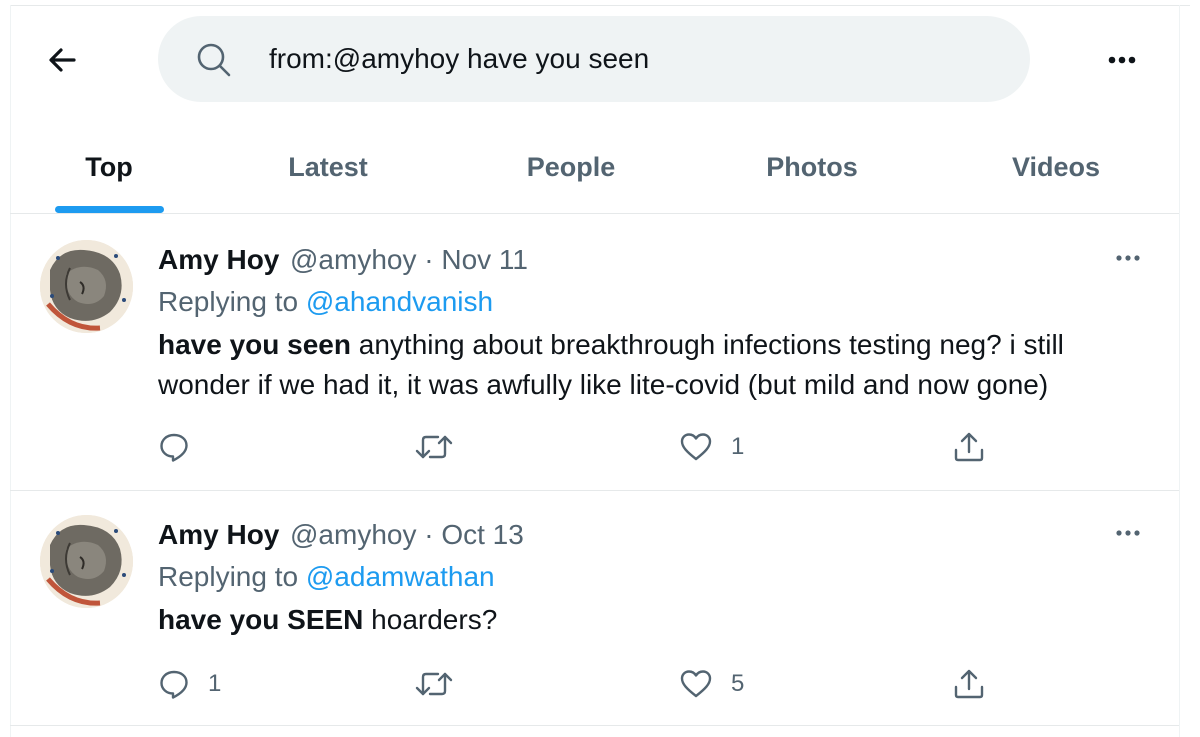 This screenshot has width=1200, height=737. I want to click on like-button: 1, so click(711, 447).